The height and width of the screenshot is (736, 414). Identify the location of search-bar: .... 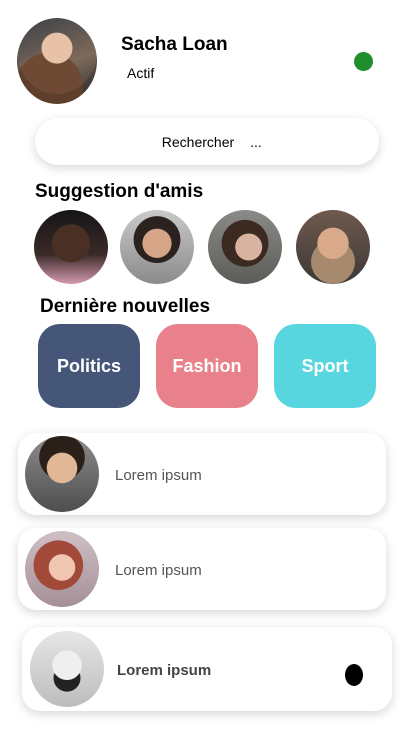
(207, 141).